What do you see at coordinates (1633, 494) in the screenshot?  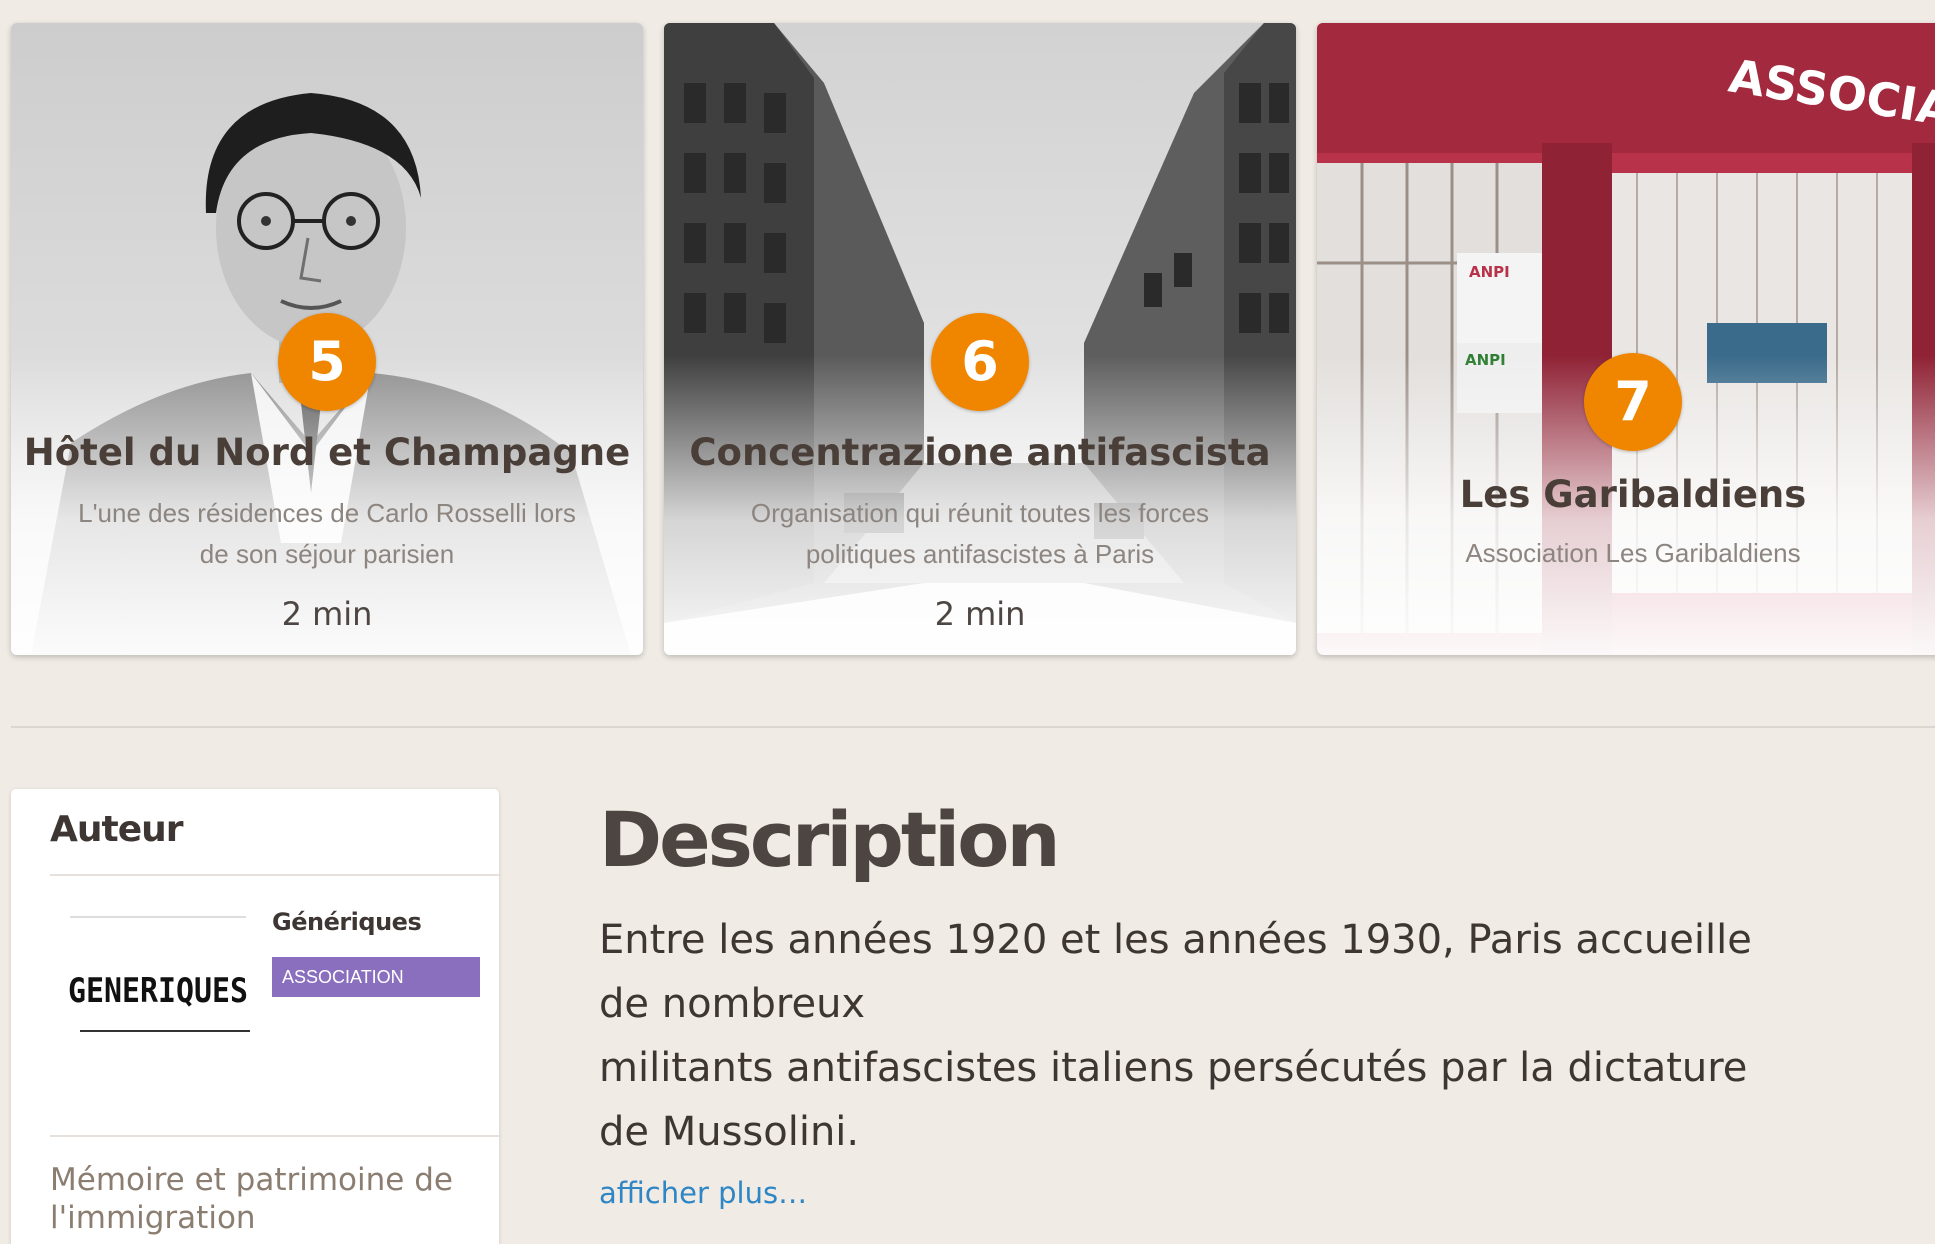 I see `stop-title: Les Garibaldiens` at bounding box center [1633, 494].